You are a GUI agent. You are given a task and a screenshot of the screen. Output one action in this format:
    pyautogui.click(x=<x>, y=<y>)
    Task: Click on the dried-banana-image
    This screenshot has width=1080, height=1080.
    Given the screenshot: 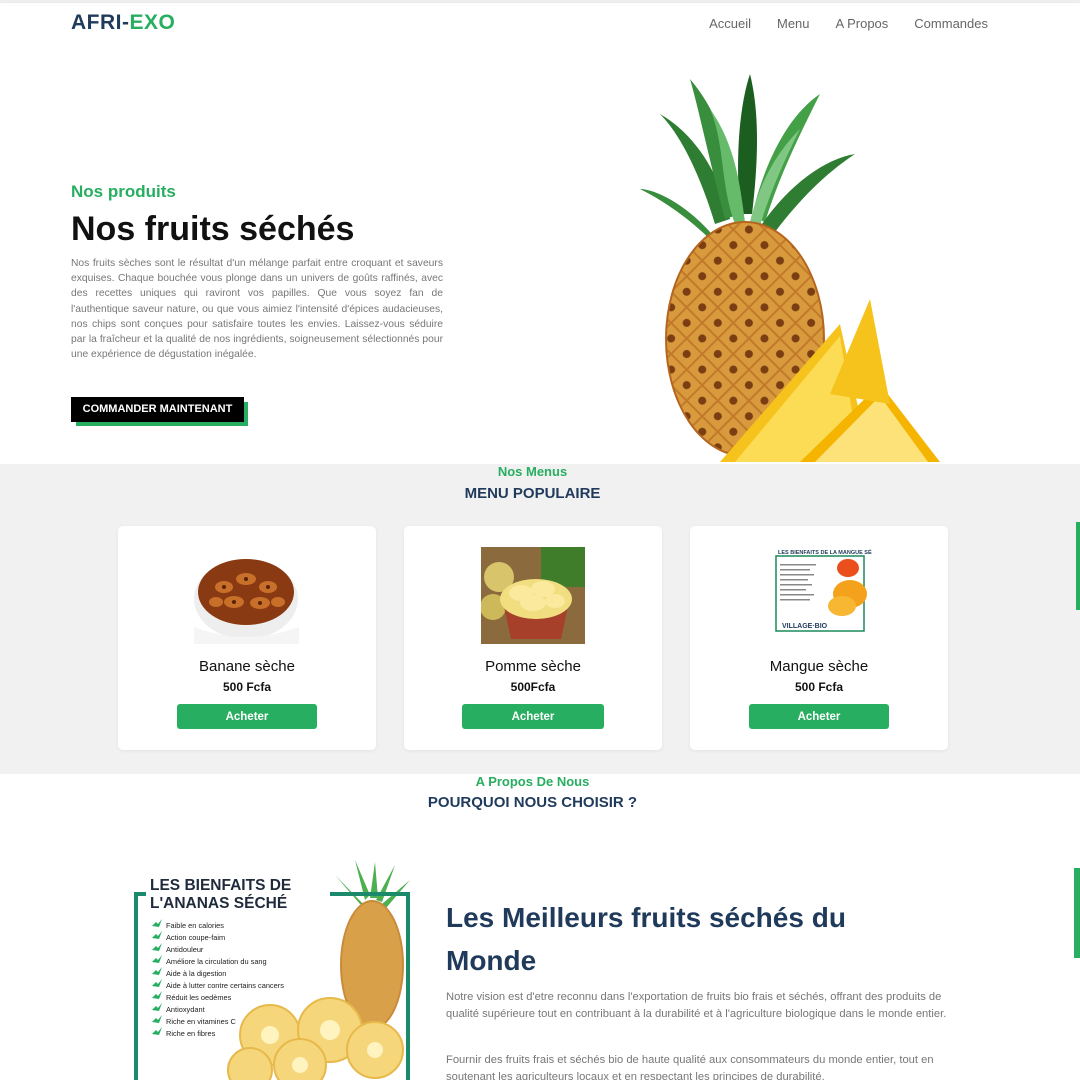 What is the action you would take?
    pyautogui.click(x=246, y=595)
    